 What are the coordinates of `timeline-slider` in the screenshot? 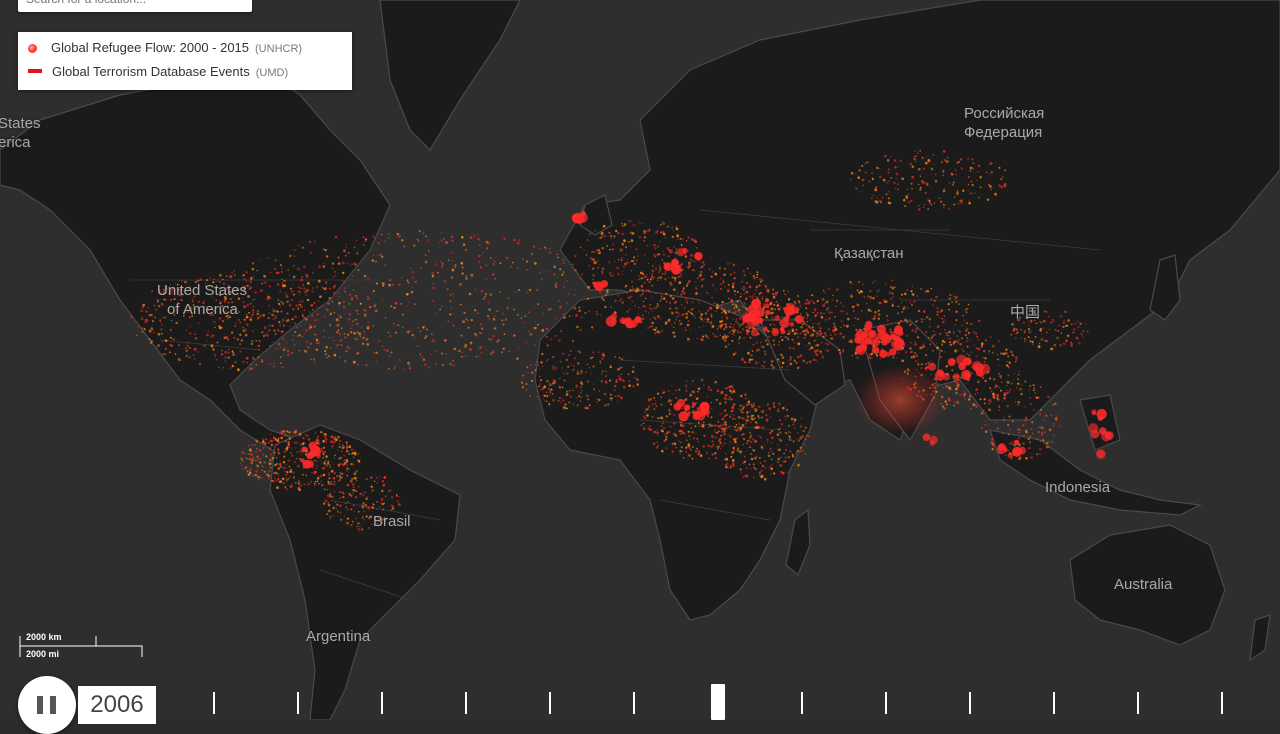 It's located at (640, 700).